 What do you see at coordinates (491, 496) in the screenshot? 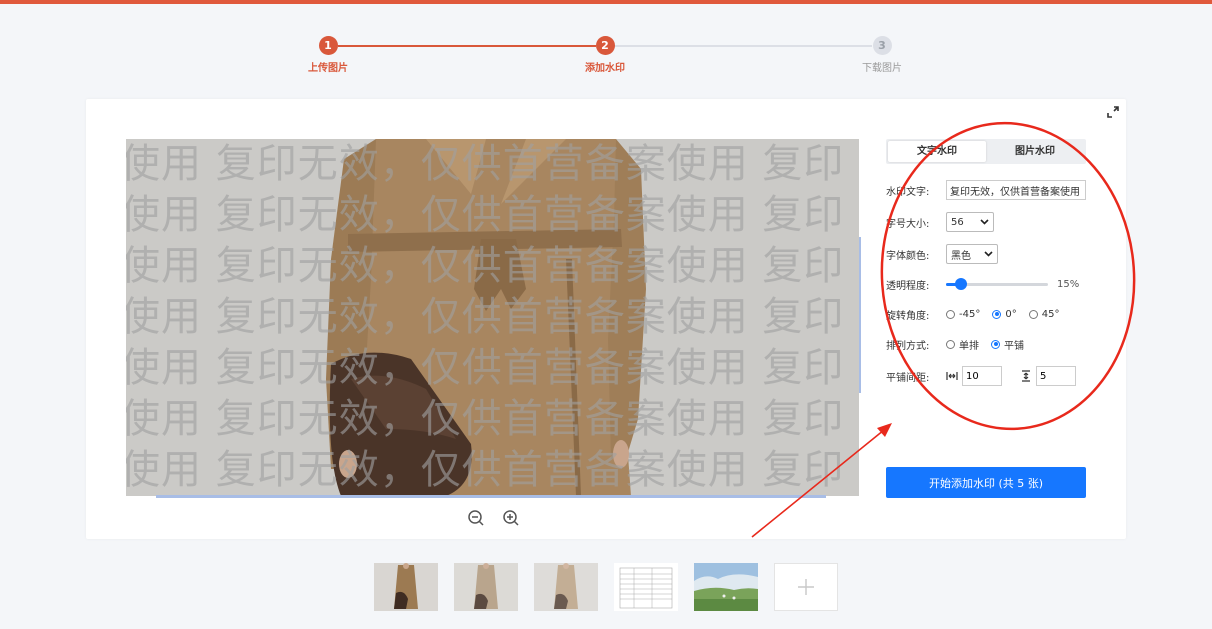
I see `preview-horizontal-scrollbar` at bounding box center [491, 496].